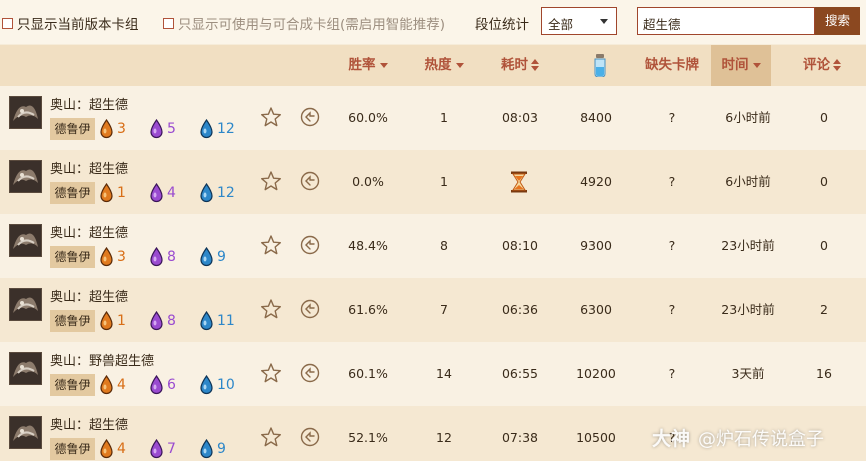 Image resolution: width=866 pixels, height=461 pixels. I want to click on comments-cell: 0, so click(824, 245).